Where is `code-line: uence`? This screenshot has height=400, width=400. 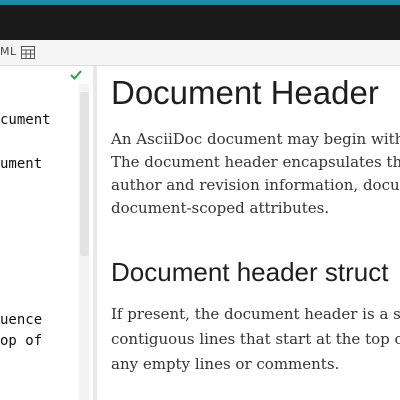
code-line: uence is located at coordinates (21, 320).